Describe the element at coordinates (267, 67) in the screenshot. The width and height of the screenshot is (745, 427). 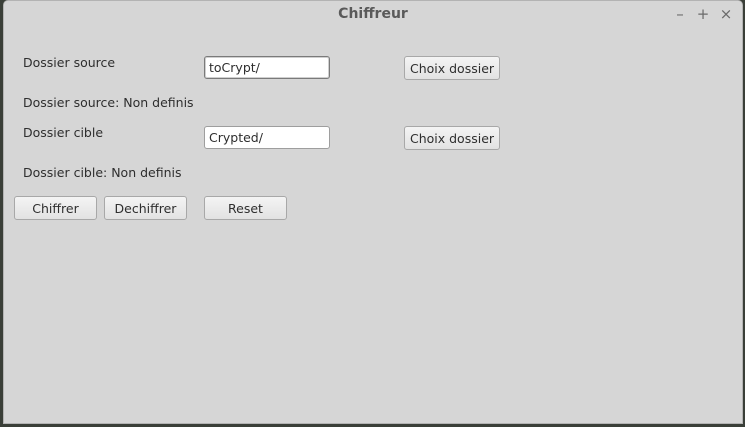
I see `source-folder-input` at that location.